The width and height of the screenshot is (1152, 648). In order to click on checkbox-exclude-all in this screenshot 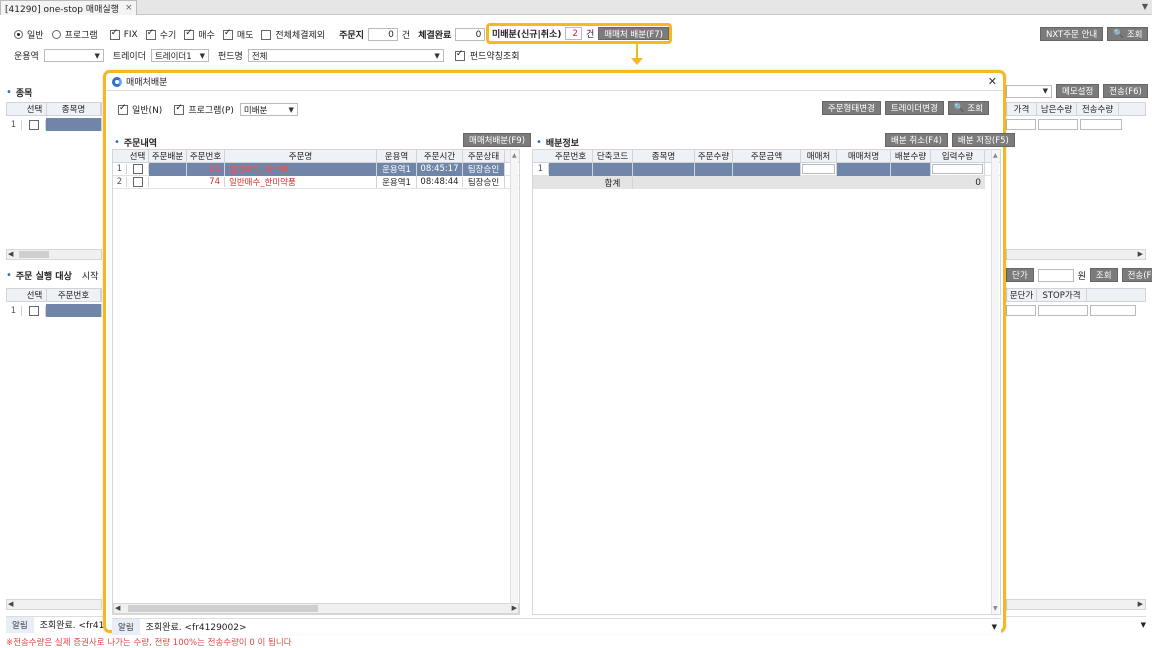, I will do `click(266, 34)`.